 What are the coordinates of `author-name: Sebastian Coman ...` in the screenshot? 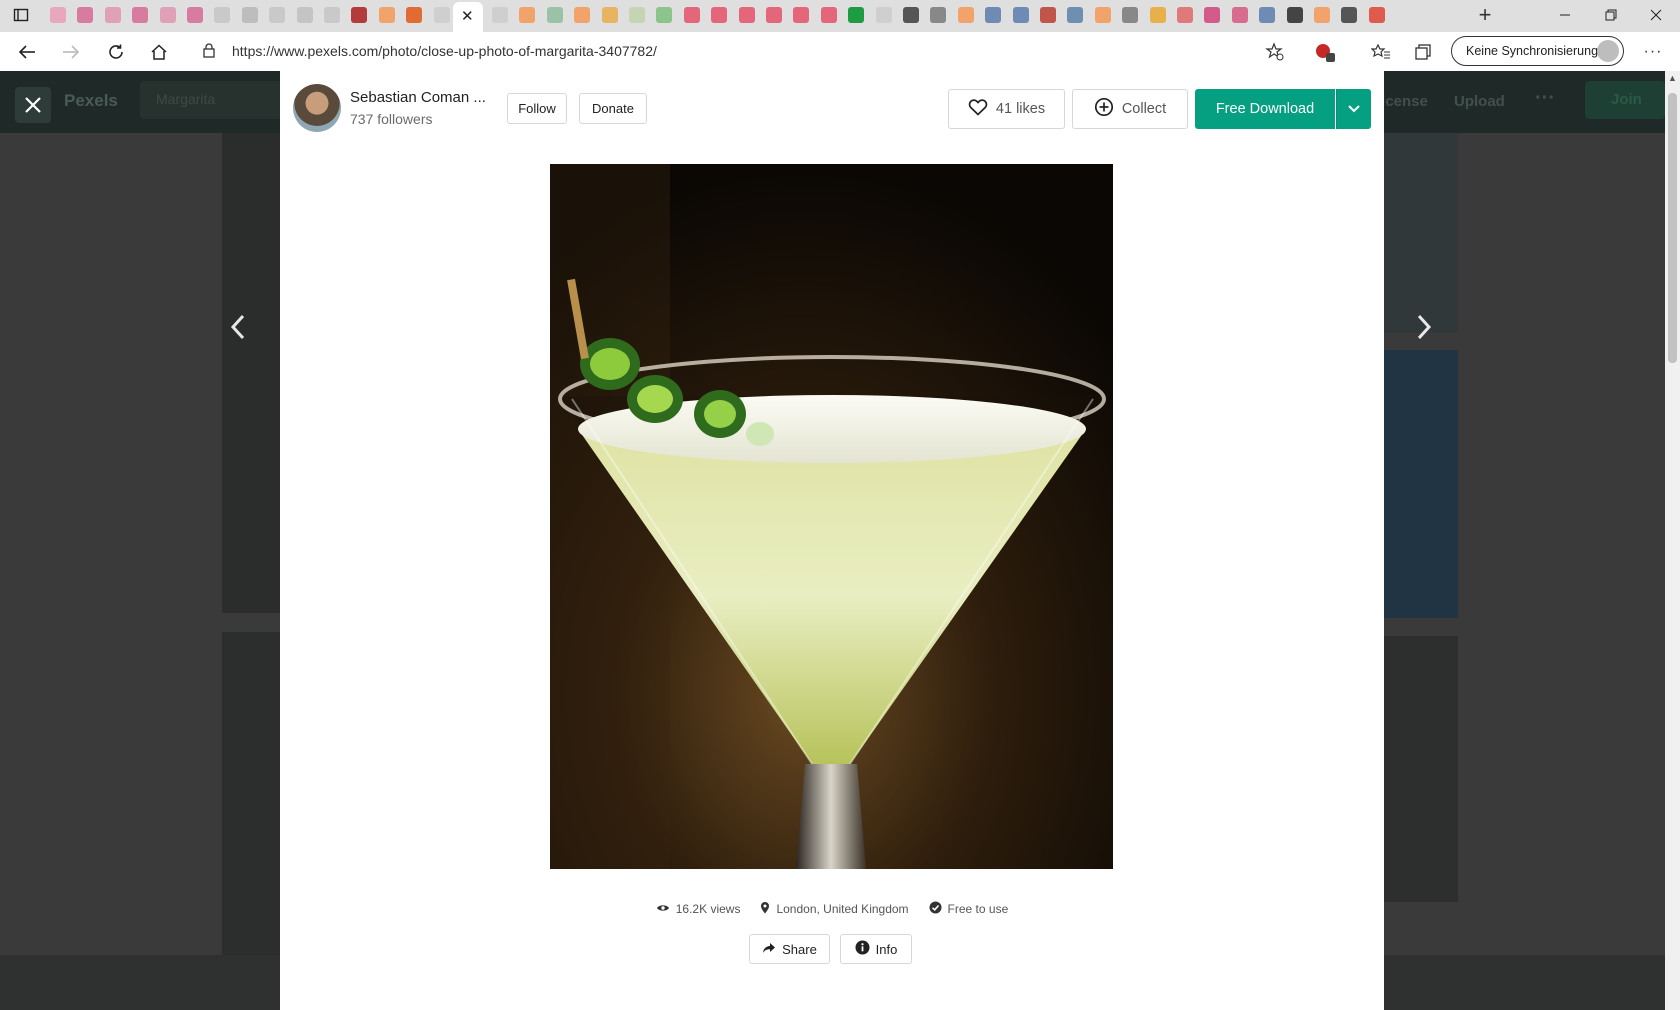 It's located at (418, 97).